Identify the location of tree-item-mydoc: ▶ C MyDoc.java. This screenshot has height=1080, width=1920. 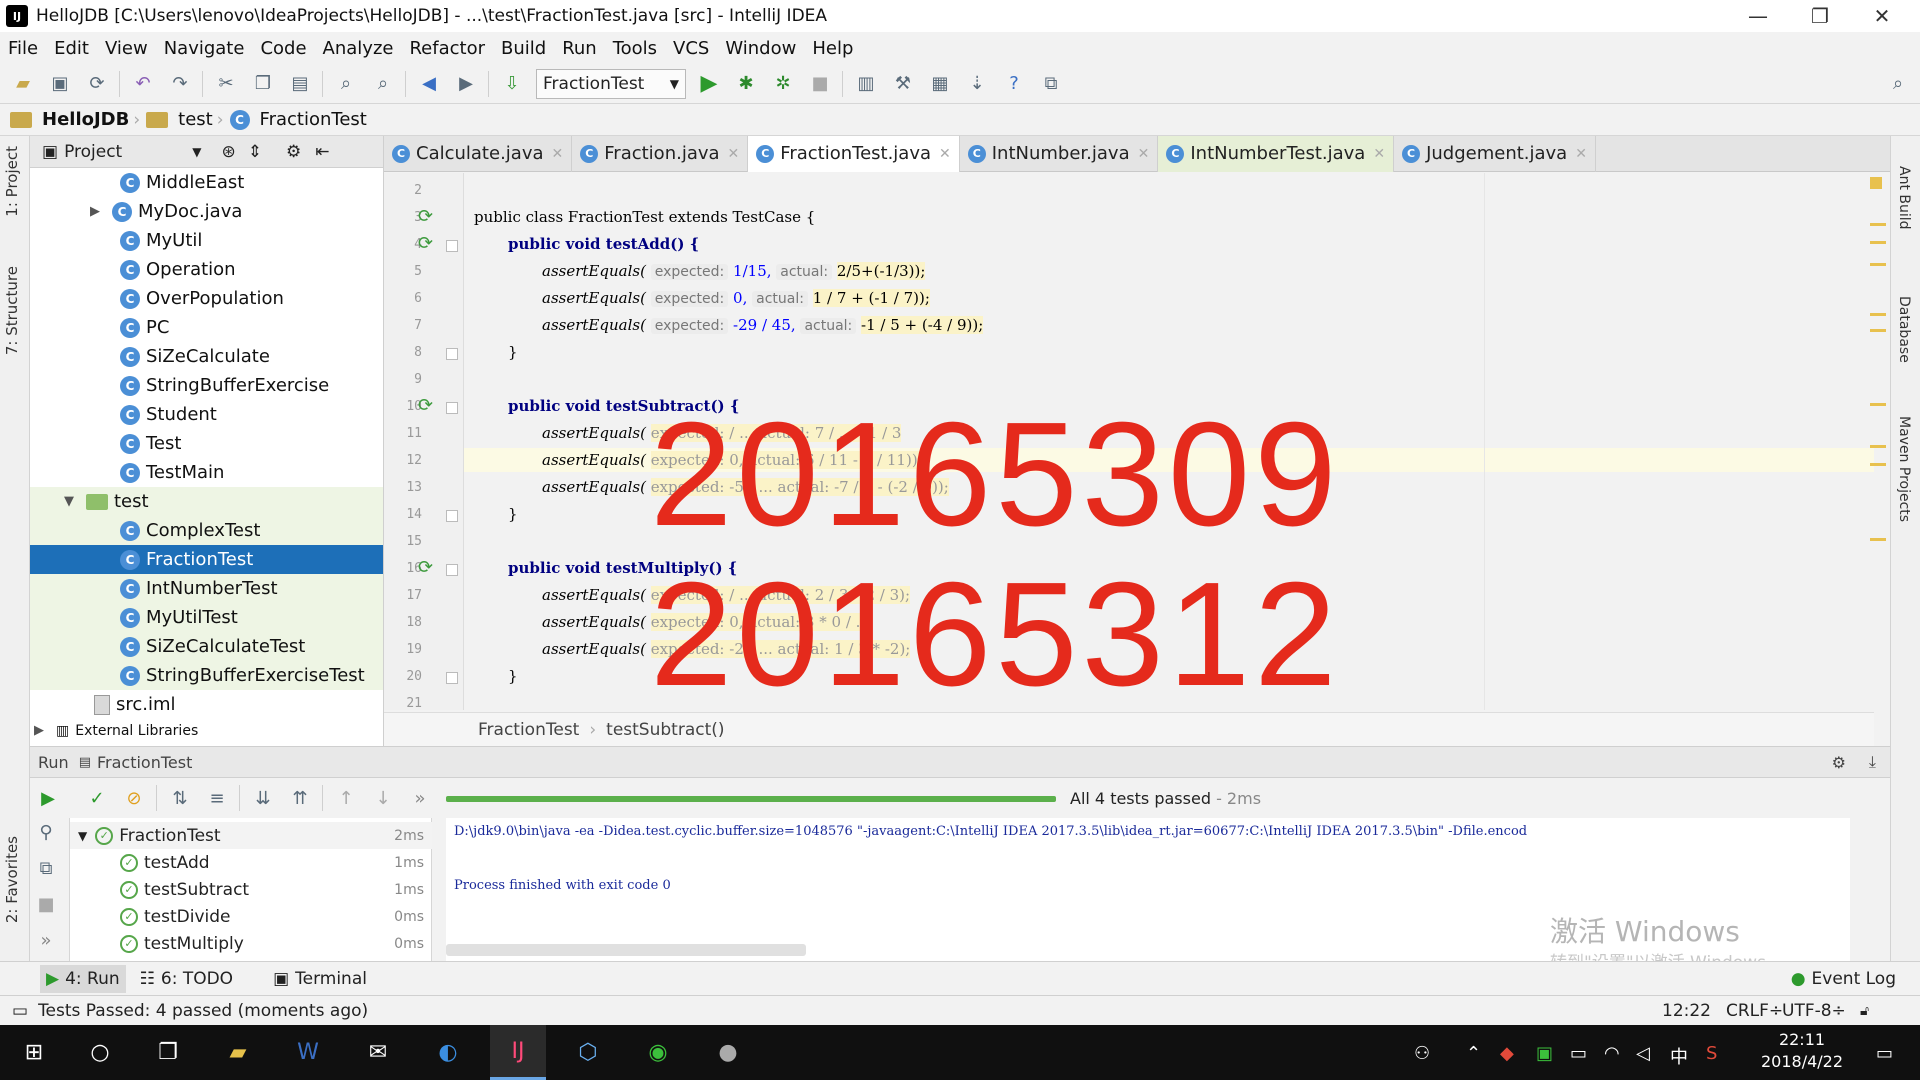
(206, 211).